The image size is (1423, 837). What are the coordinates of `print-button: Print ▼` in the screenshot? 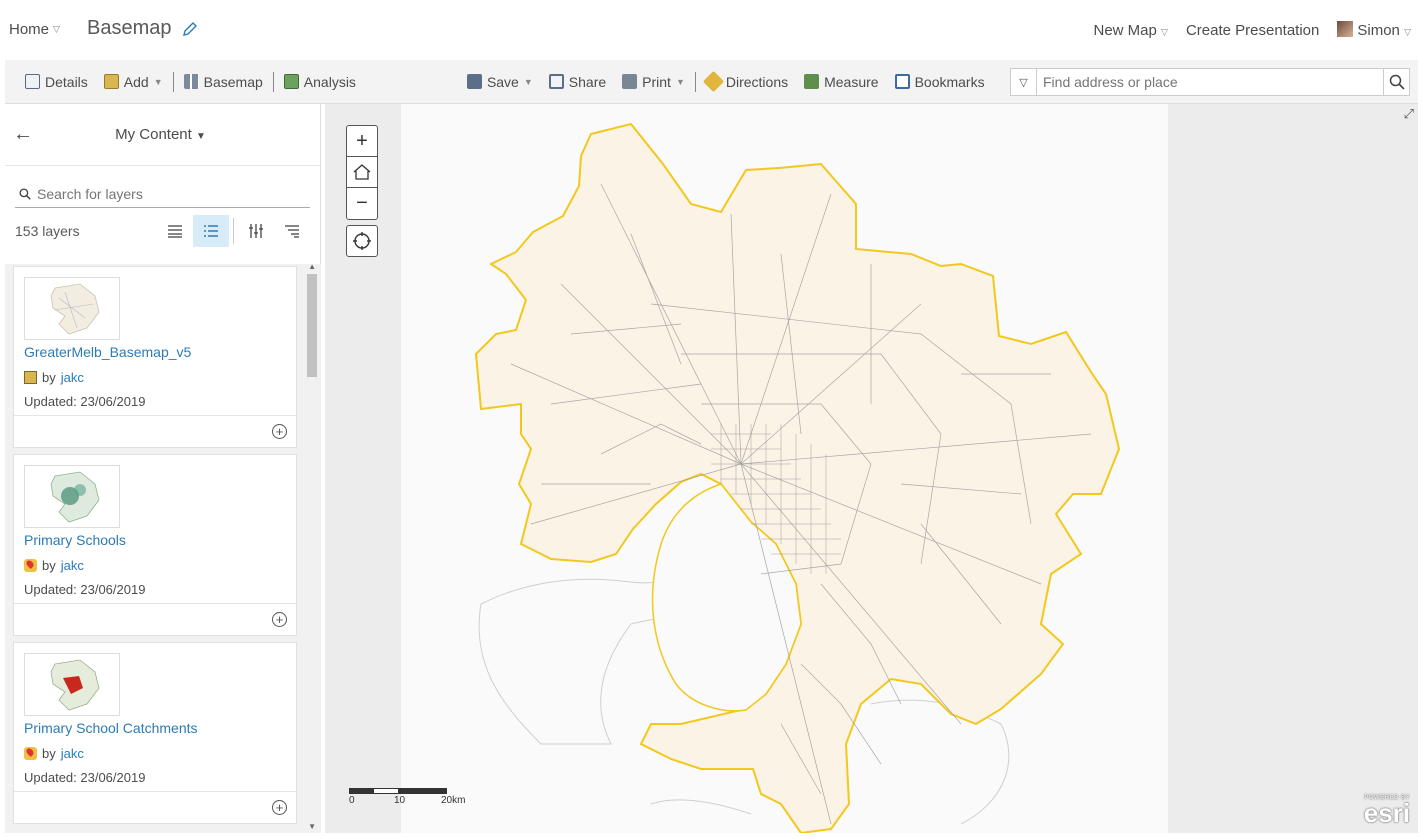 It's located at (653, 82).